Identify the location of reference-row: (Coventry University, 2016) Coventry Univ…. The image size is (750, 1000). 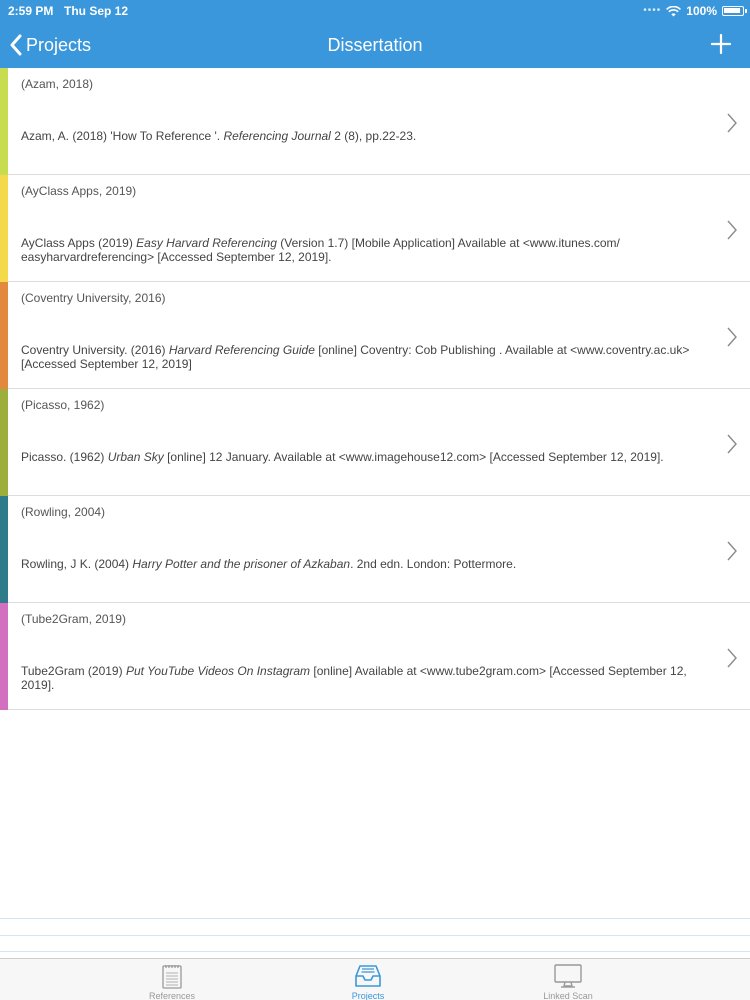
(375, 335).